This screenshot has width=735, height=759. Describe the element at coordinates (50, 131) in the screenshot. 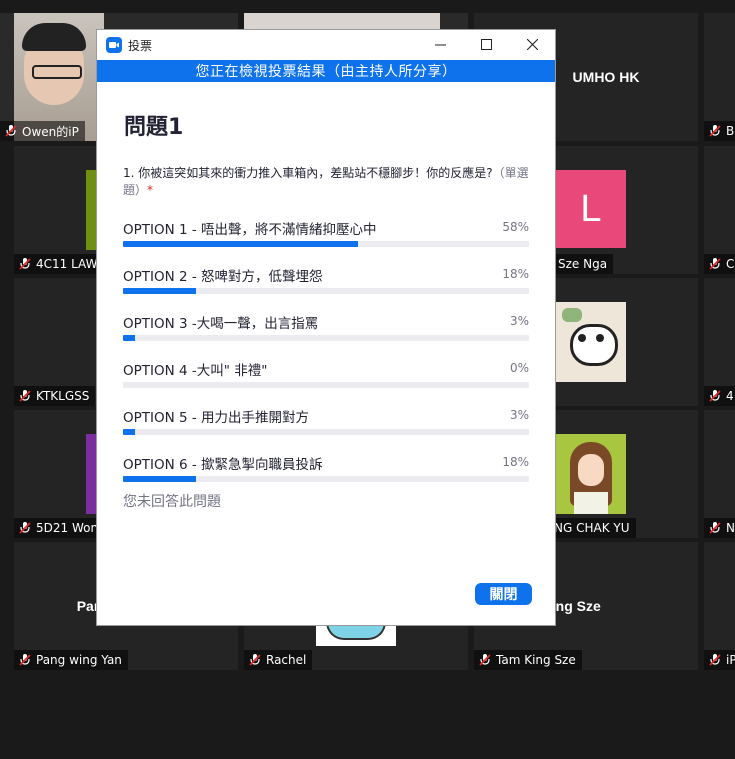

I see `participant-name: Owen的iP` at that location.